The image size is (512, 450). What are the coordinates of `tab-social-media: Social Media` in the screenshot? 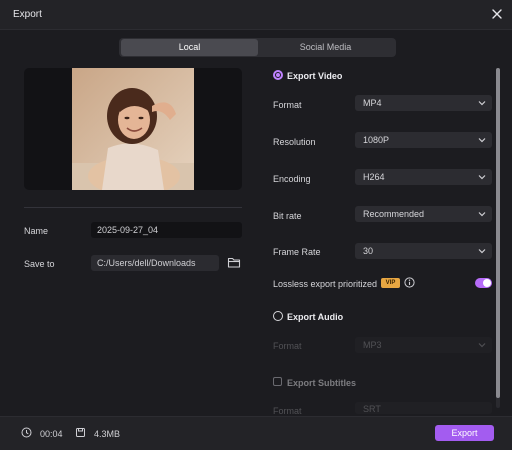 It's located at (325, 47).